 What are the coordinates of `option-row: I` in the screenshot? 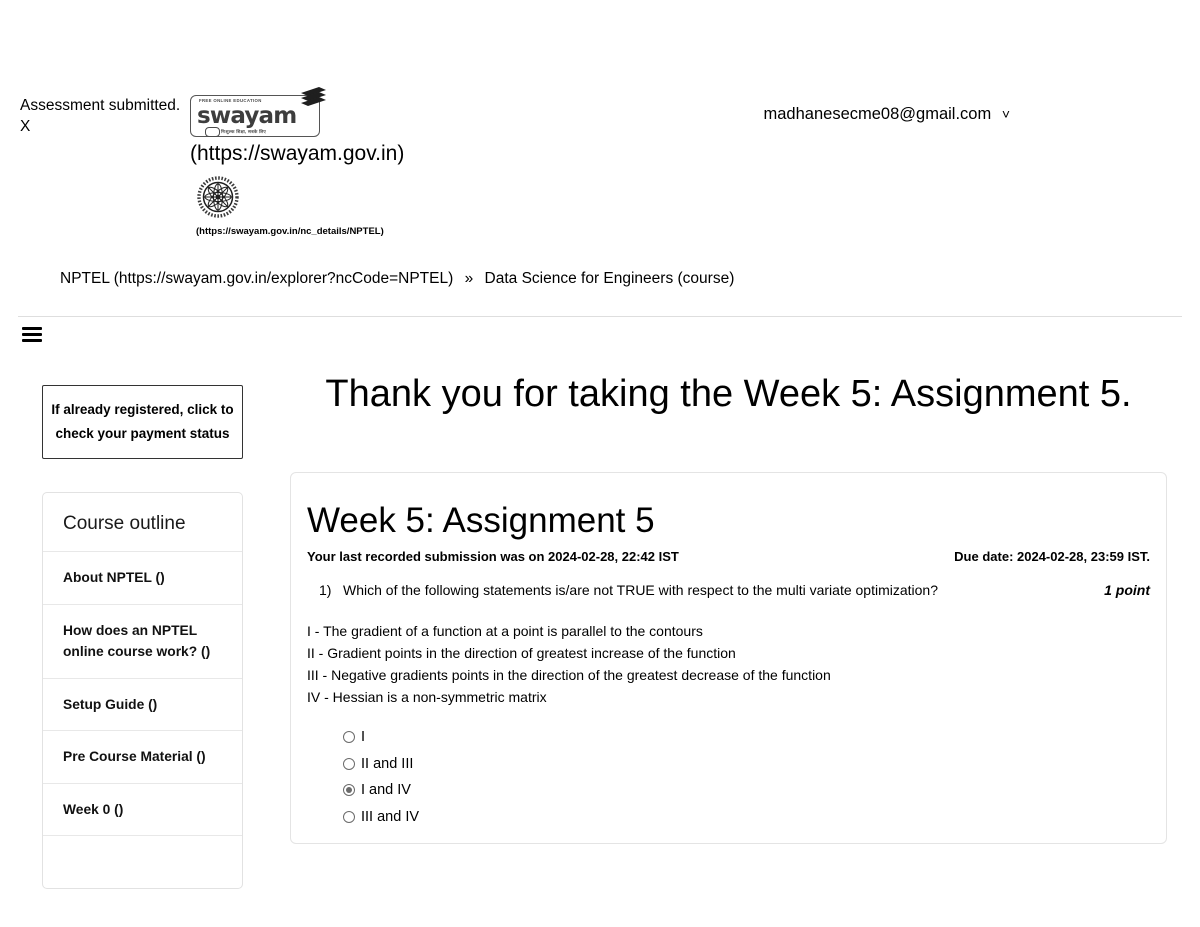 It's located at (746, 737).